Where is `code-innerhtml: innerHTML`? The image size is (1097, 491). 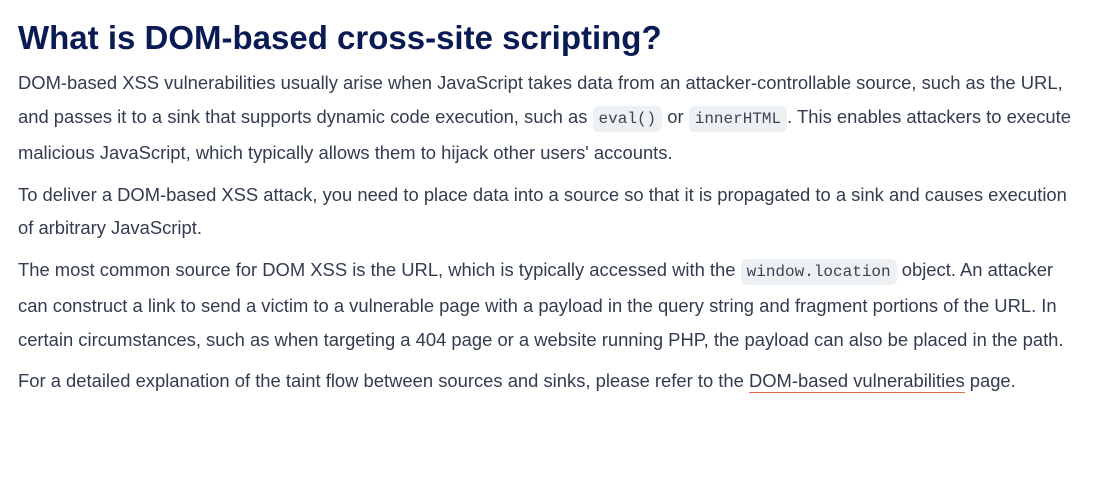 code-innerhtml: innerHTML is located at coordinates (738, 118).